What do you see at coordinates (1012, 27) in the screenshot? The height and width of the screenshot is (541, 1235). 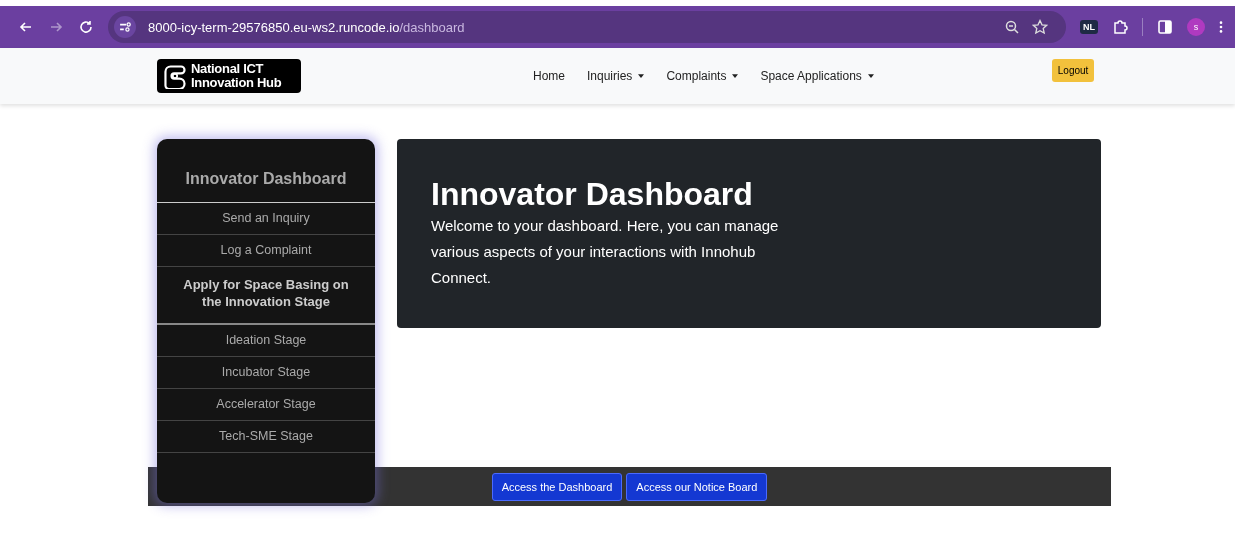 I see `zoom-icon` at bounding box center [1012, 27].